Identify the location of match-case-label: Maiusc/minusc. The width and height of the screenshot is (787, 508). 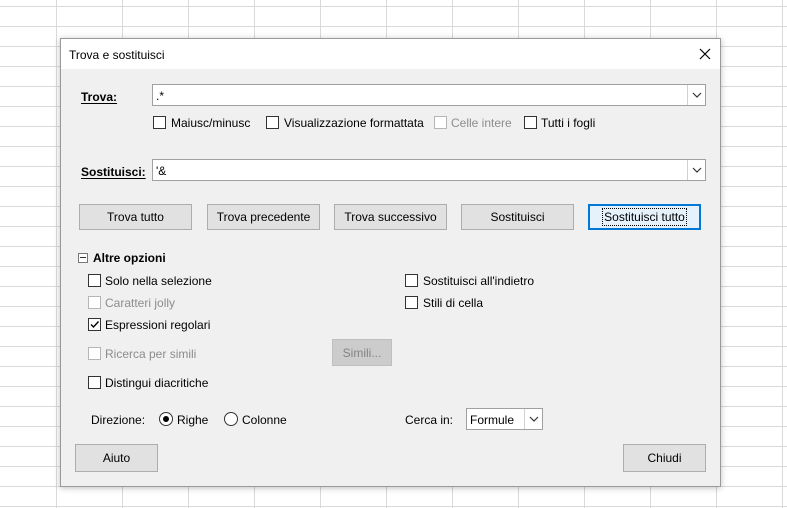
(211, 123).